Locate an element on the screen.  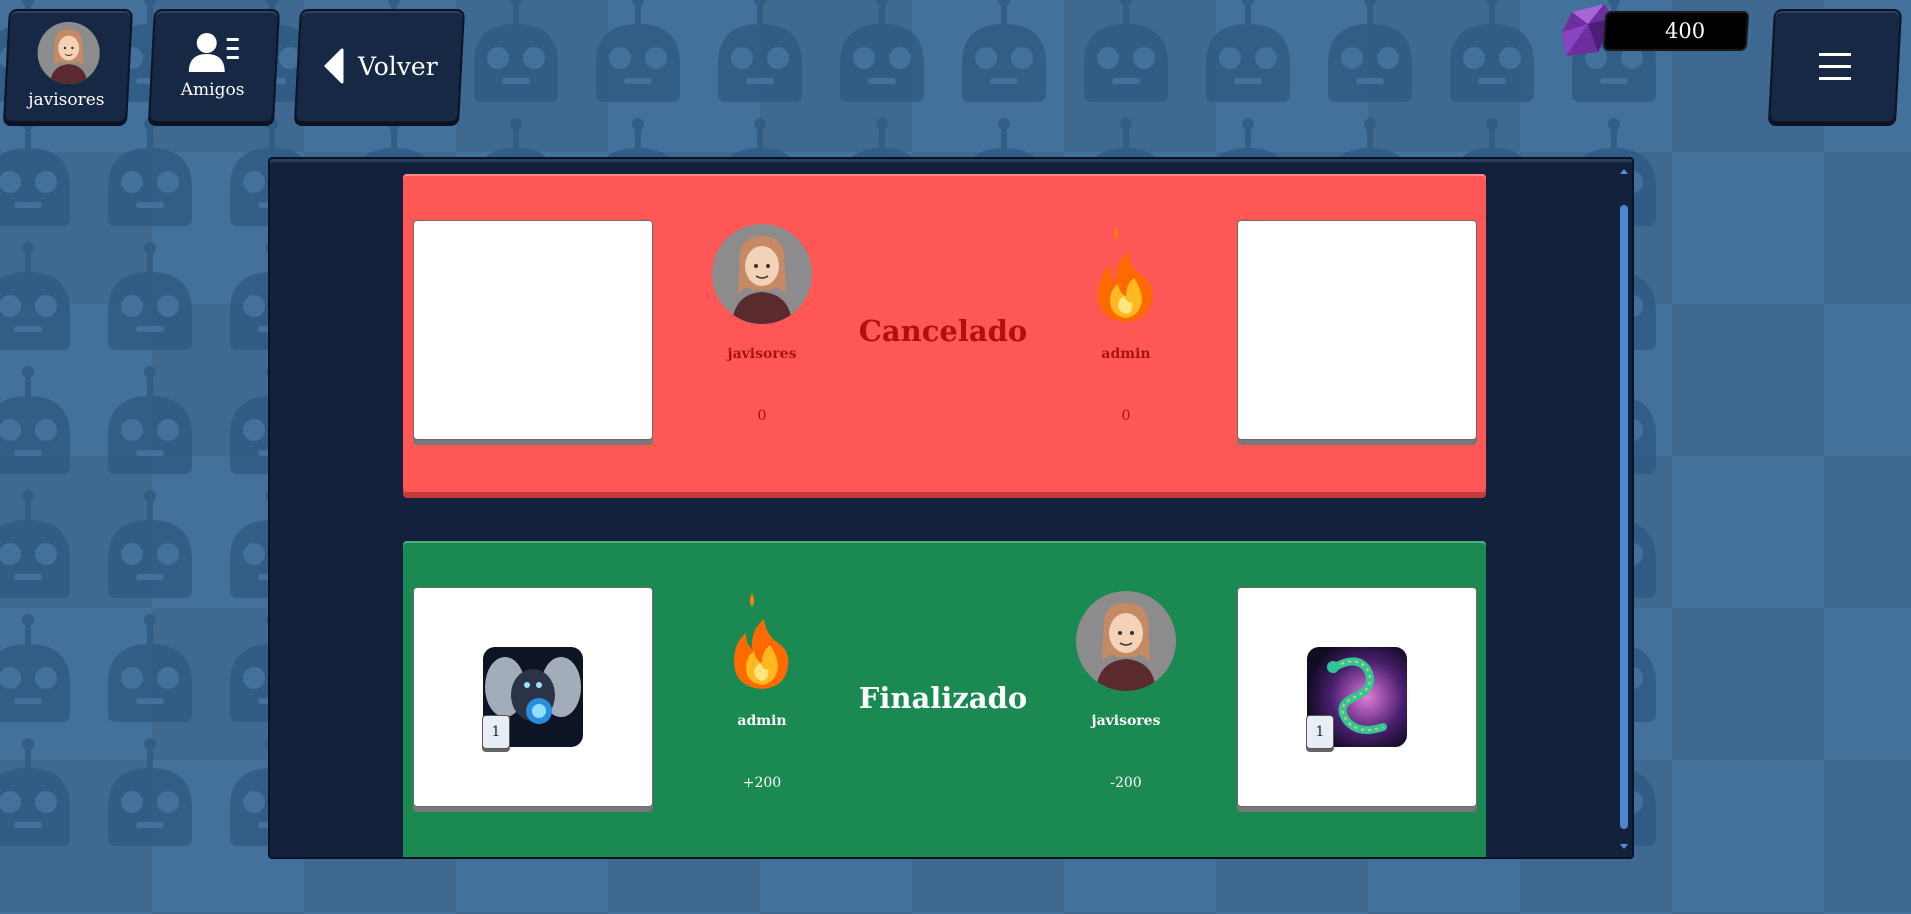
menu-button is located at coordinates (1835, 66).